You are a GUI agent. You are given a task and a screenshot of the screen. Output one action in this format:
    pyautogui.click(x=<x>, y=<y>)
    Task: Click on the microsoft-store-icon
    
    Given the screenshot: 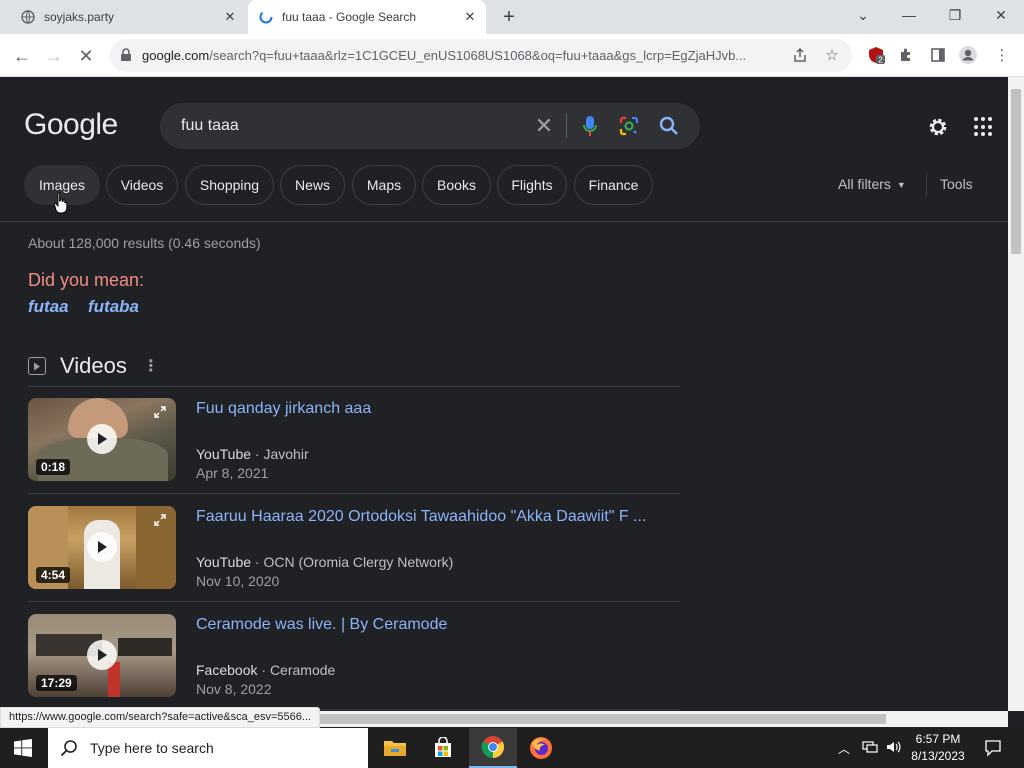 What is the action you would take?
    pyautogui.click(x=443, y=748)
    